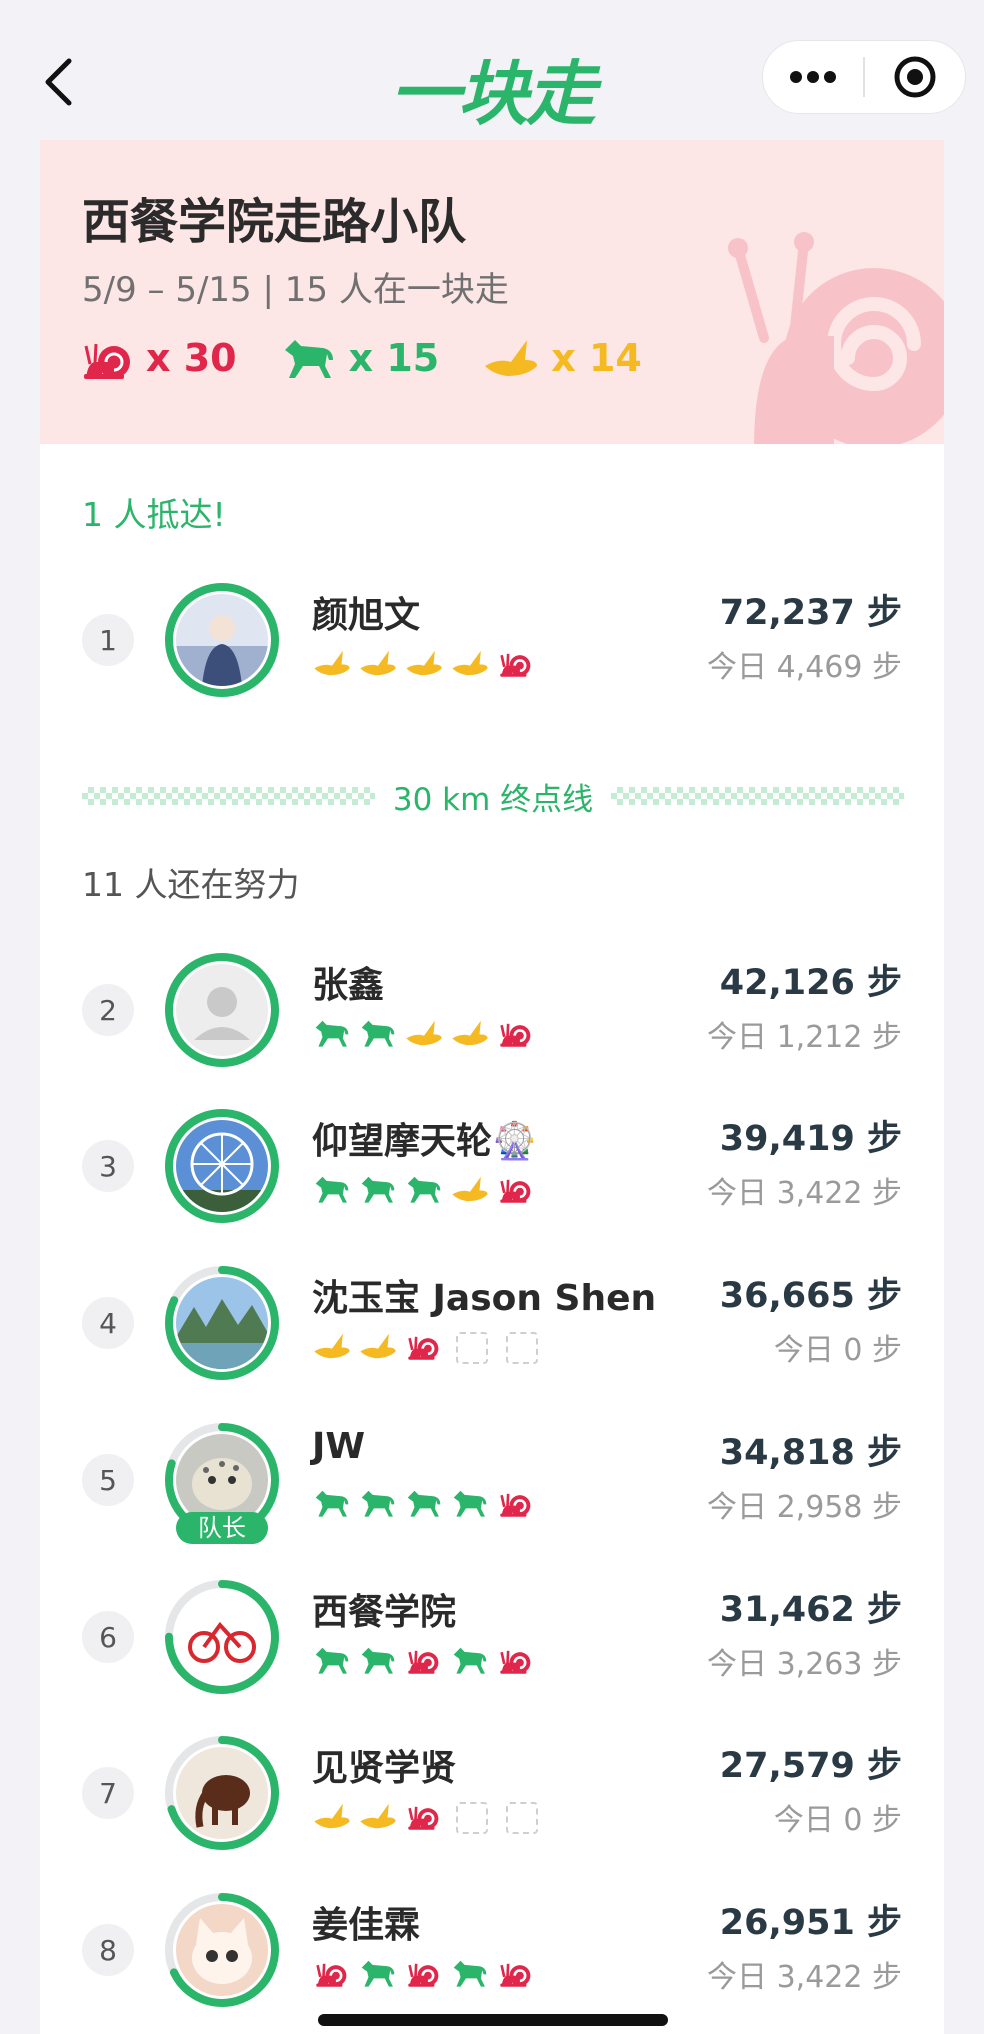 This screenshot has width=984, height=2034. I want to click on team-name: 西餐学院走路小队, so click(274, 222).